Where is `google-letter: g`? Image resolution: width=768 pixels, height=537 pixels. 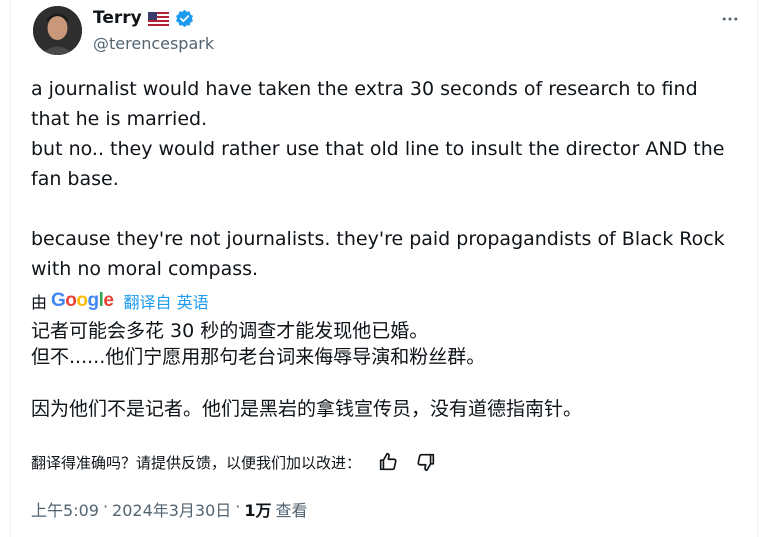 google-letter: g is located at coordinates (93, 300).